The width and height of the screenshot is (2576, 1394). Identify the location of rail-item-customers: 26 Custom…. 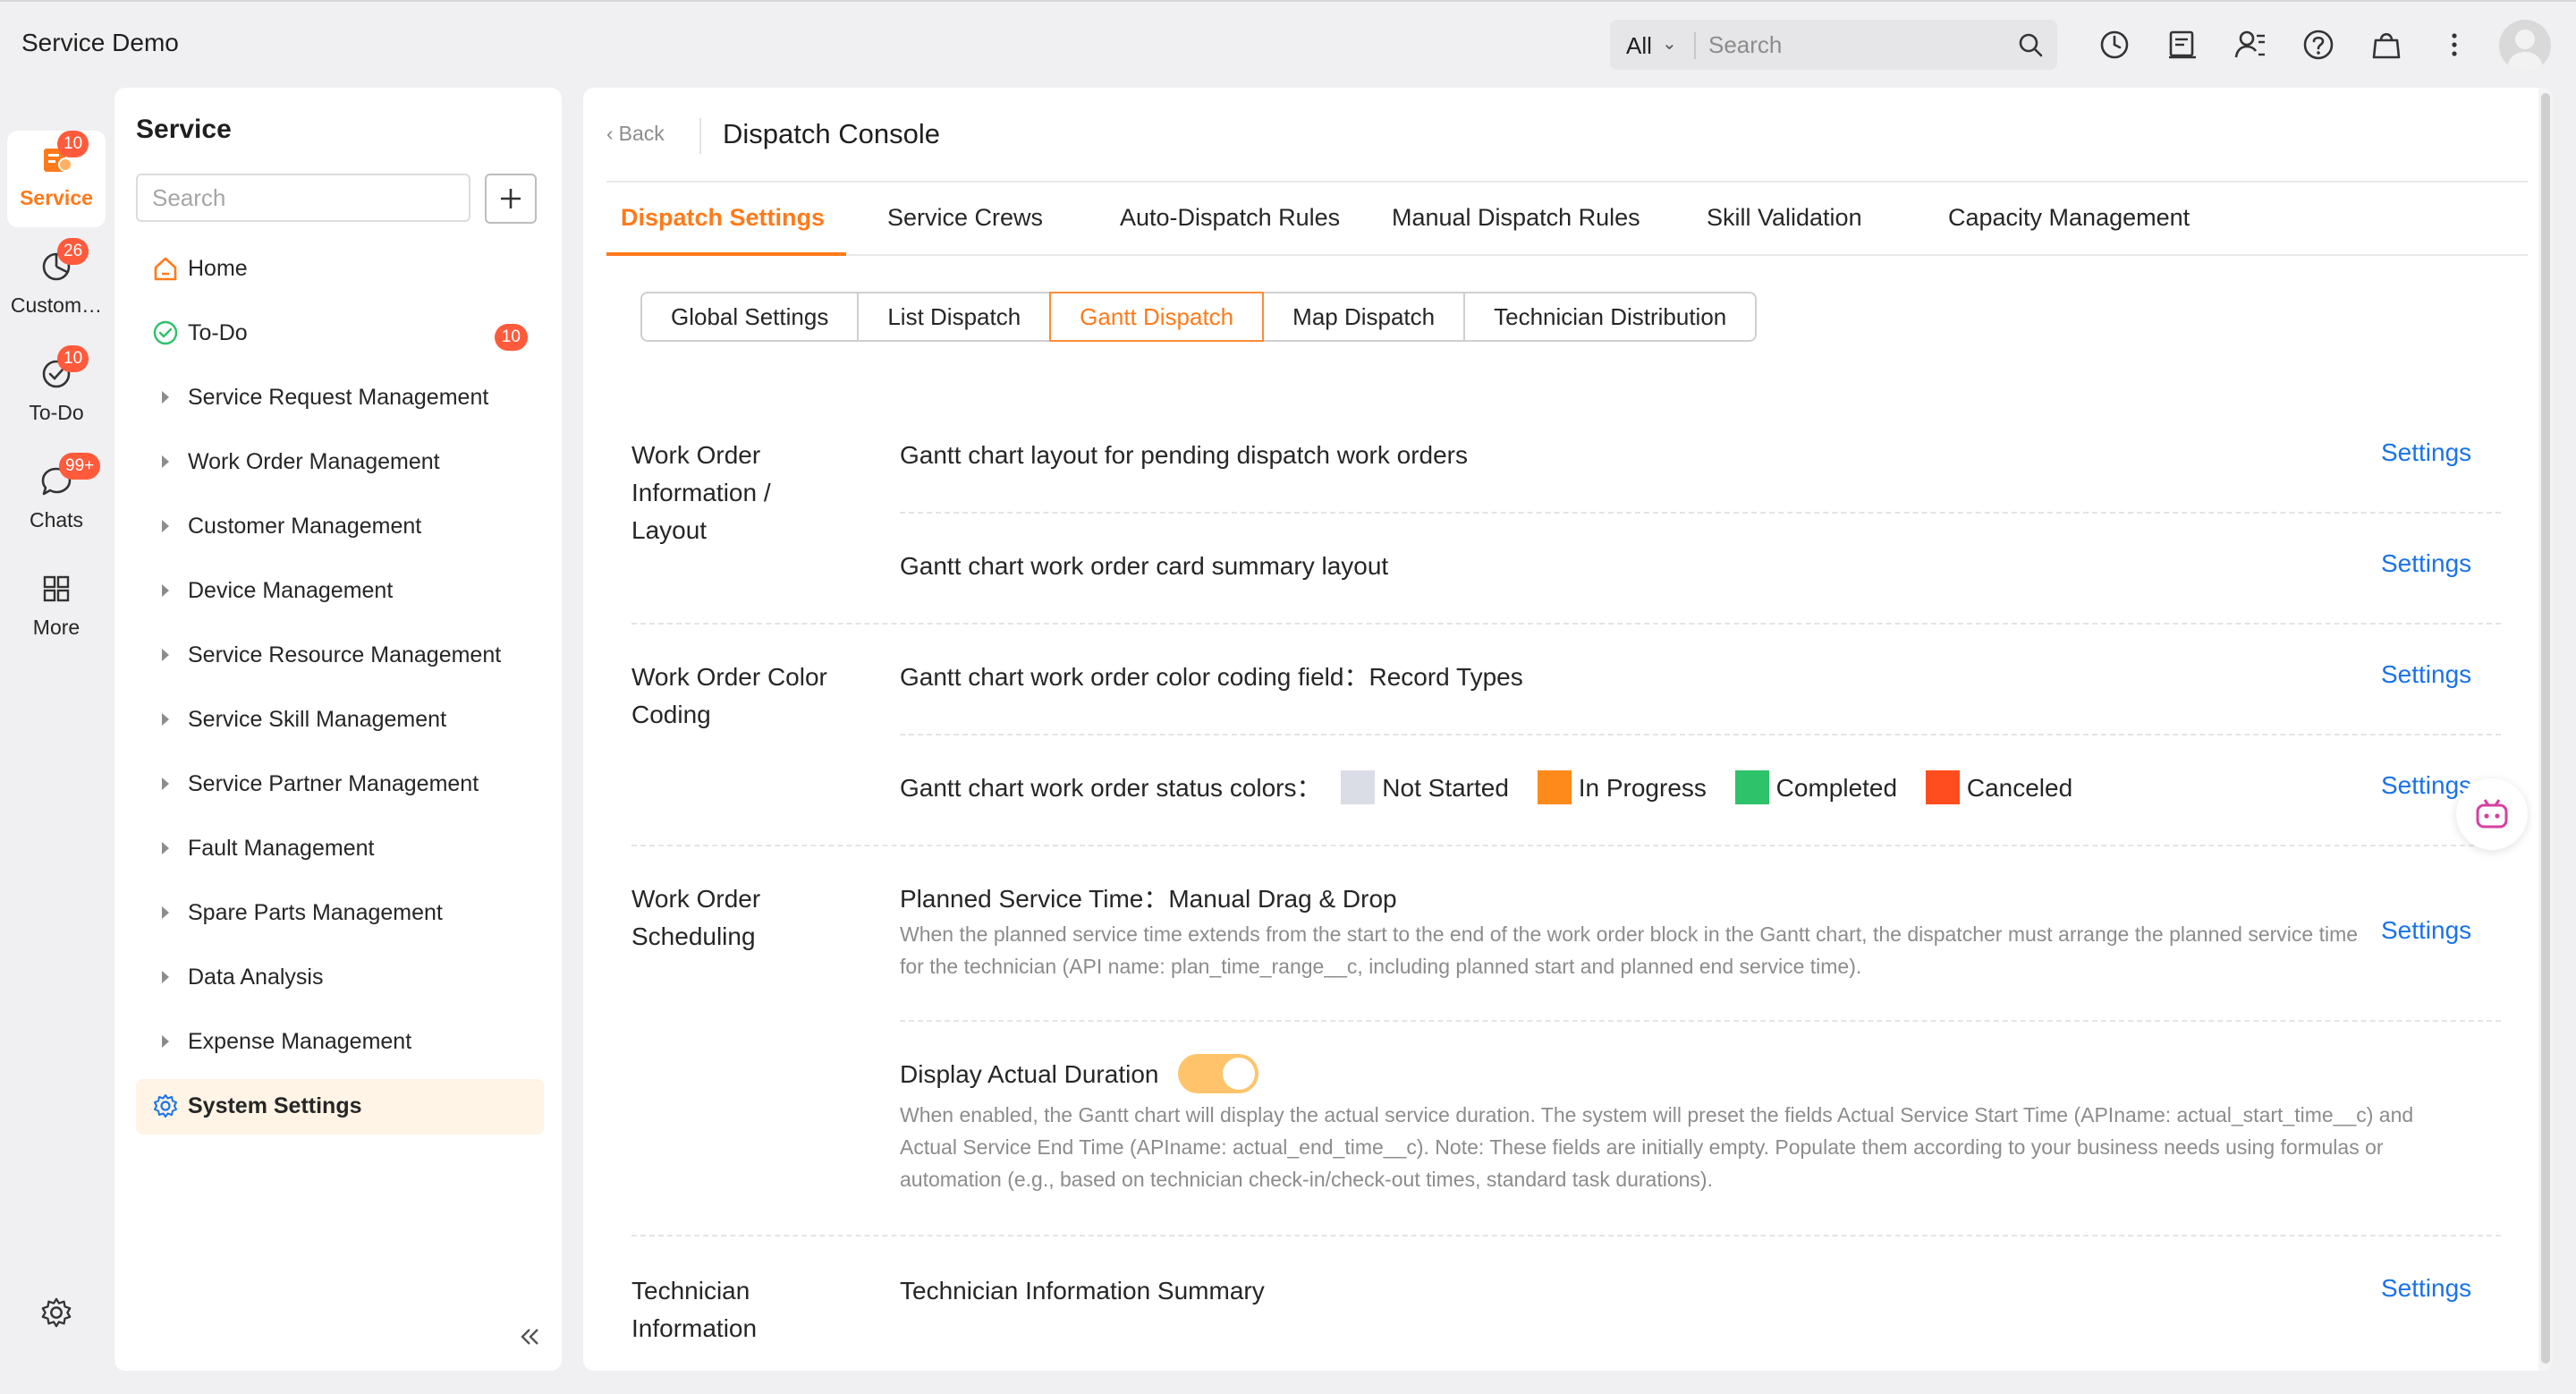
(56, 286).